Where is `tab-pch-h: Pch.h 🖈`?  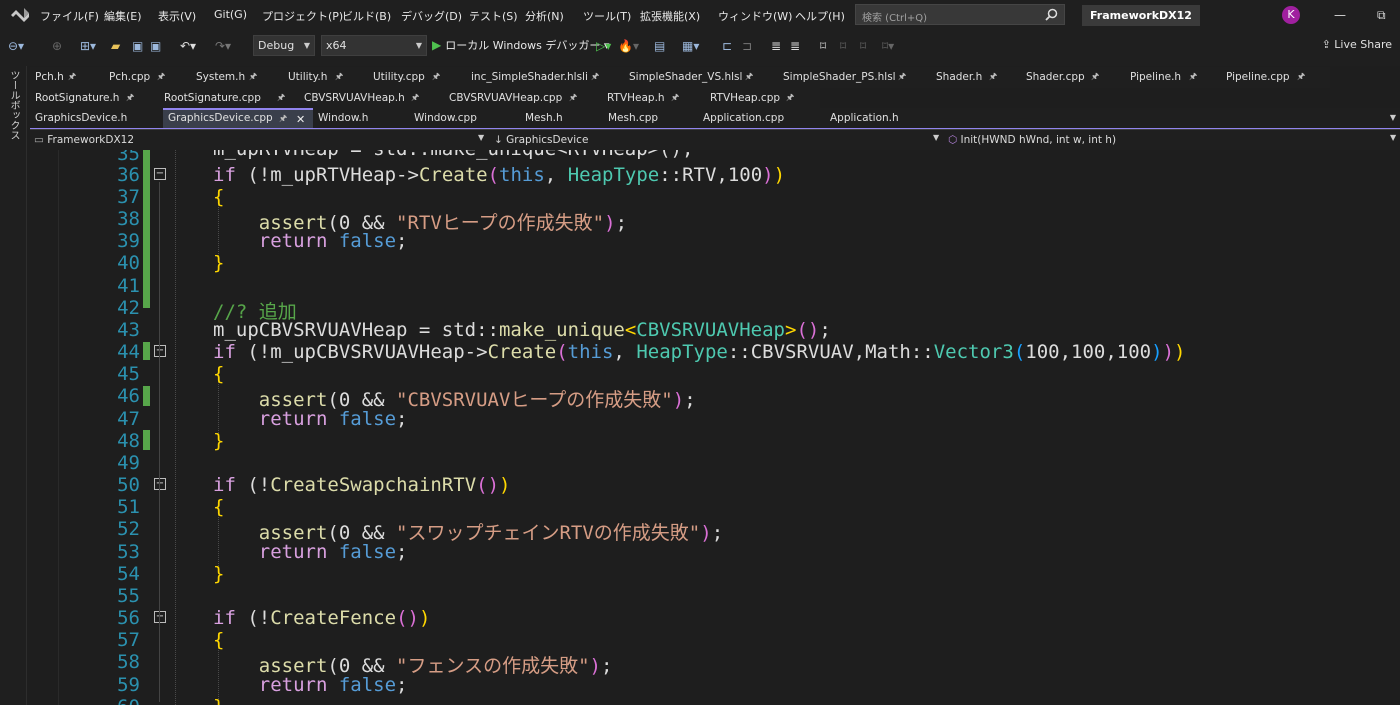 tab-pch-h: Pch.h 🖈 is located at coordinates (67, 77).